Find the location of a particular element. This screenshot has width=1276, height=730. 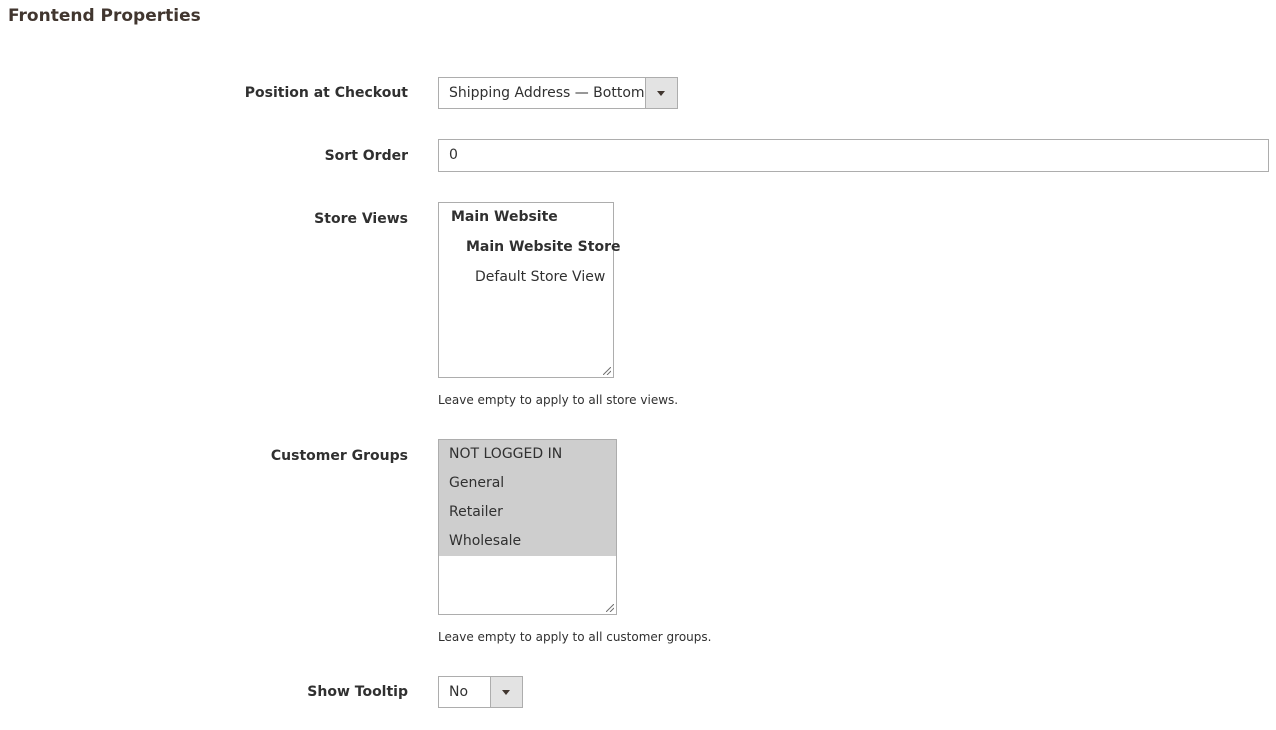

show-tooltip-value: No is located at coordinates (459, 692).